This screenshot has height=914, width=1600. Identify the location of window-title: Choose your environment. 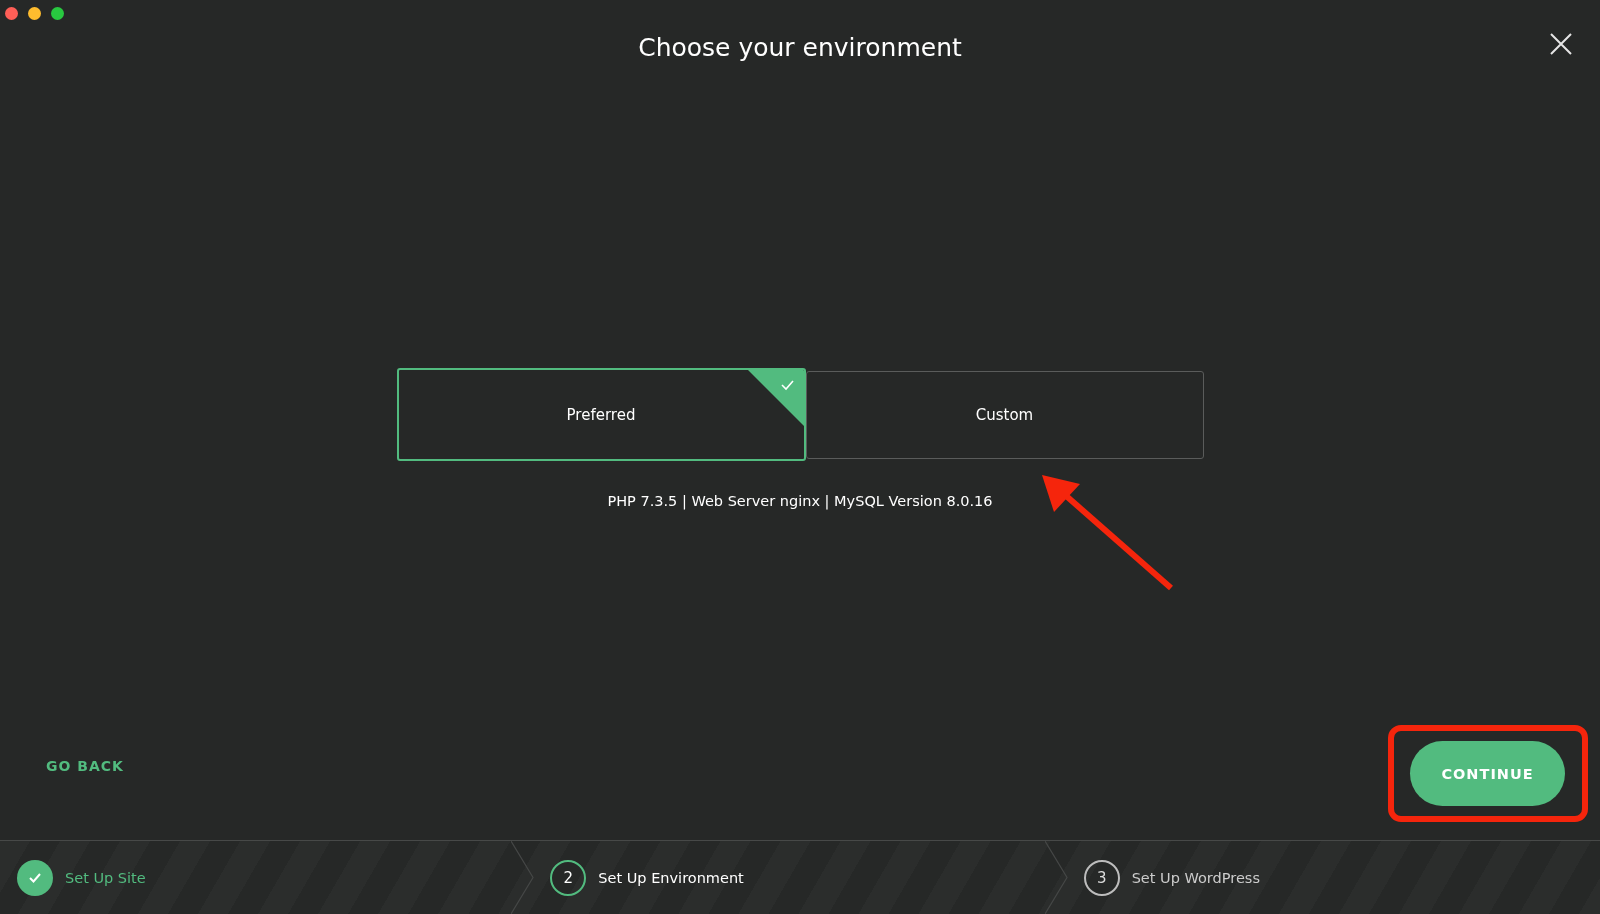
(800, 48).